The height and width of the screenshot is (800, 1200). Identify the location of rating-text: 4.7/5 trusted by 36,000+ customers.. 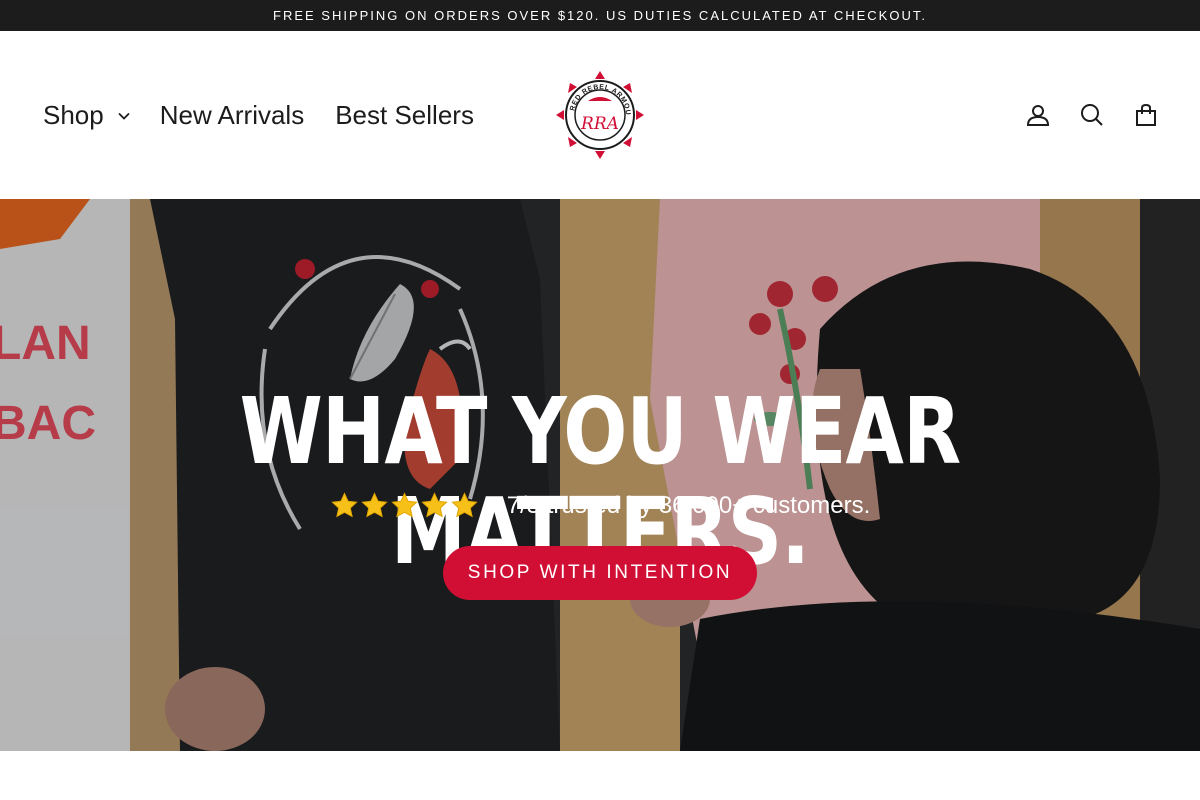
(678, 505).